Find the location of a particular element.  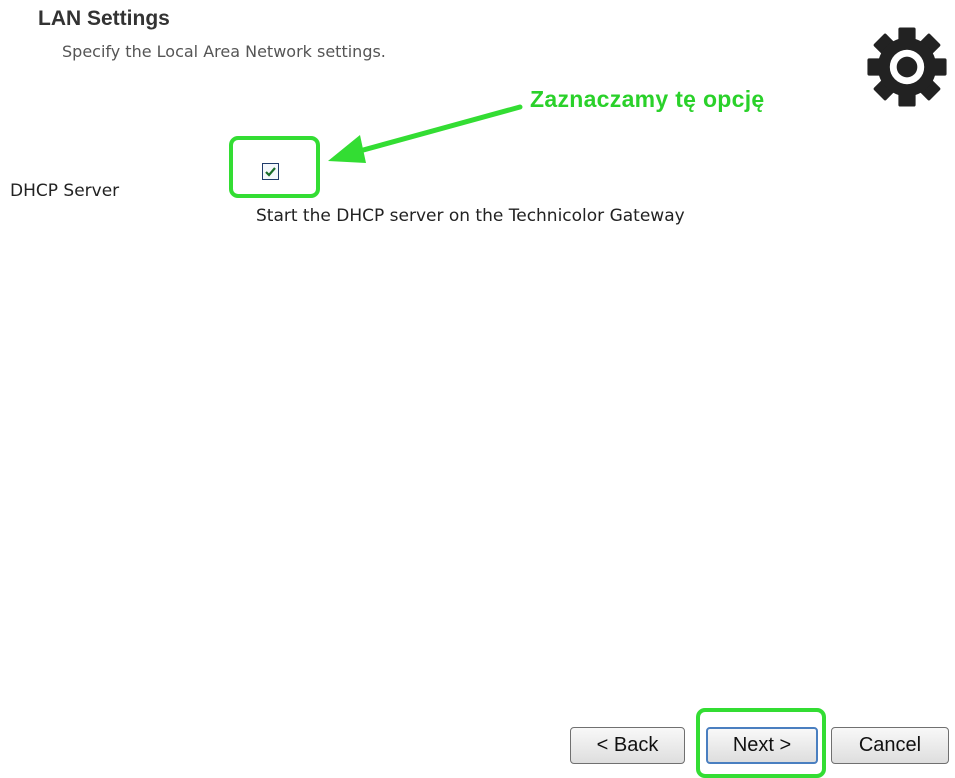

dhcp-server-checkbox is located at coordinates (270, 171).